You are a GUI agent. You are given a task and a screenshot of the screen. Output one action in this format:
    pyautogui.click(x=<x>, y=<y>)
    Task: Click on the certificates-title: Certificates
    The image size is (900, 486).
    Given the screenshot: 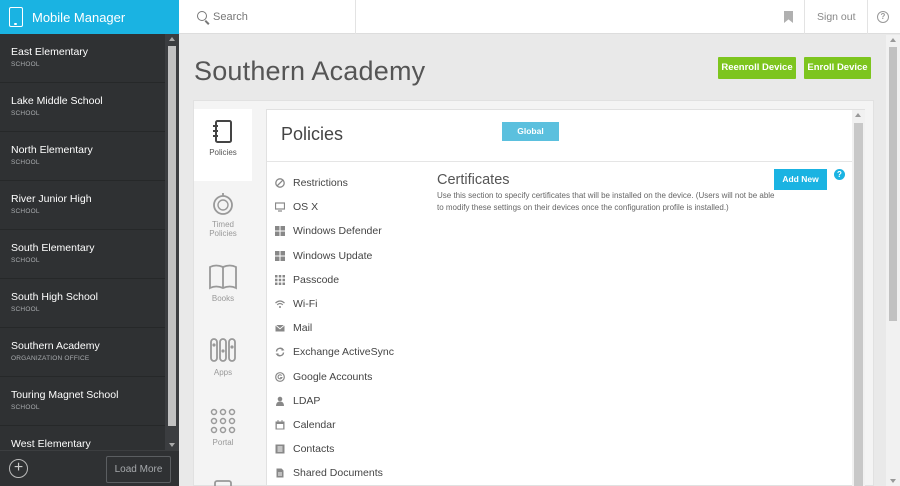 What is the action you would take?
    pyautogui.click(x=473, y=180)
    